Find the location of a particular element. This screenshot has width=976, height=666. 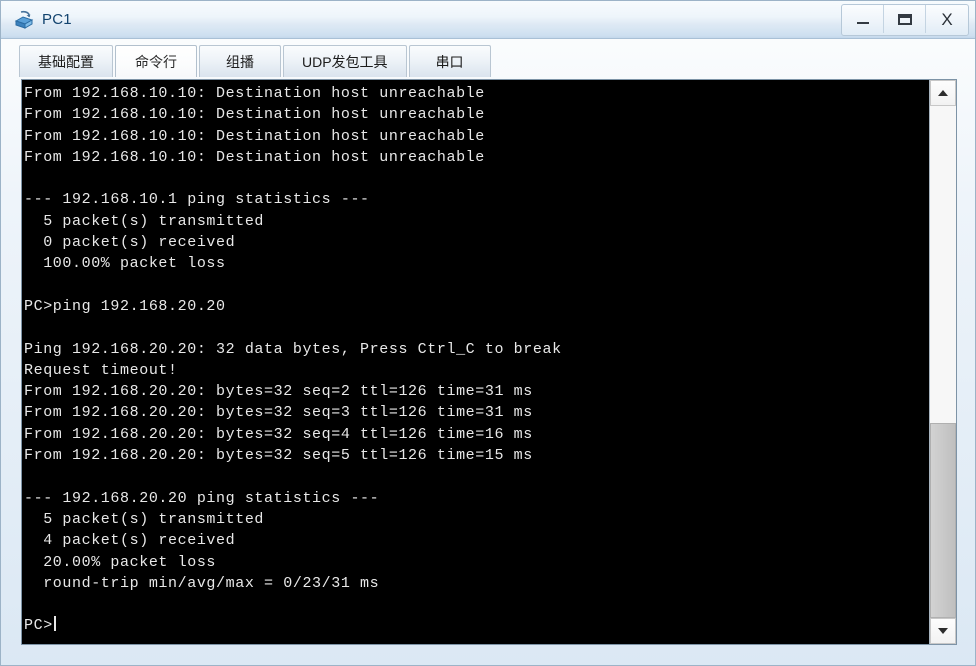

window-controls: X is located at coordinates (905, 20).